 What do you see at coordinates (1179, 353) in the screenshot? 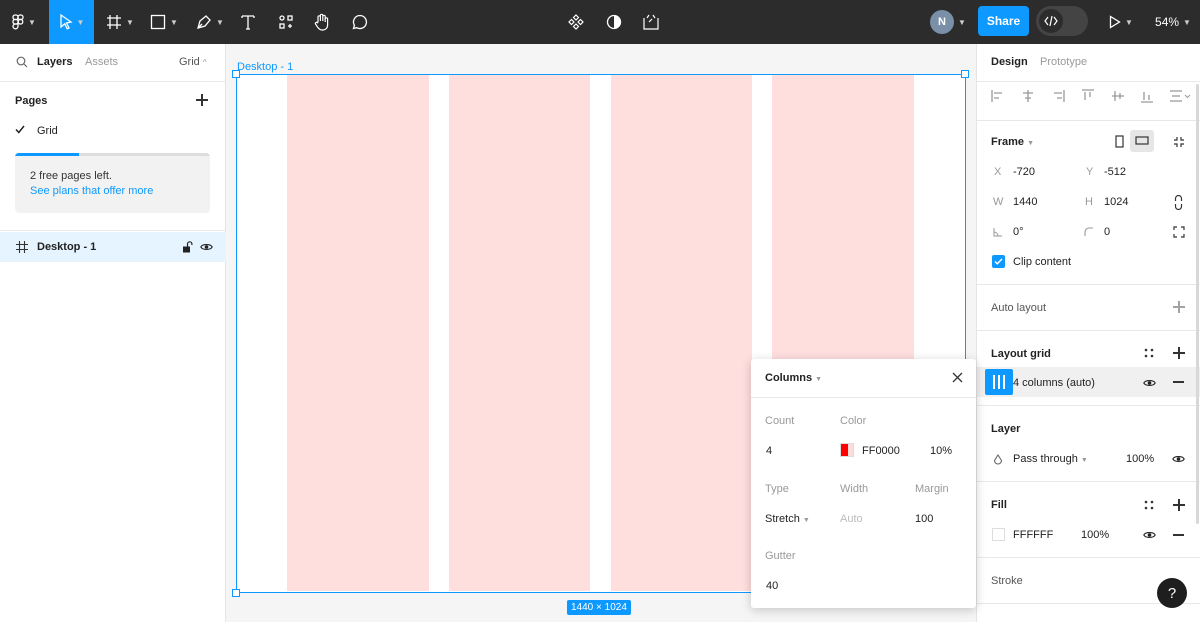
I see `add-layout-grid-icon` at bounding box center [1179, 353].